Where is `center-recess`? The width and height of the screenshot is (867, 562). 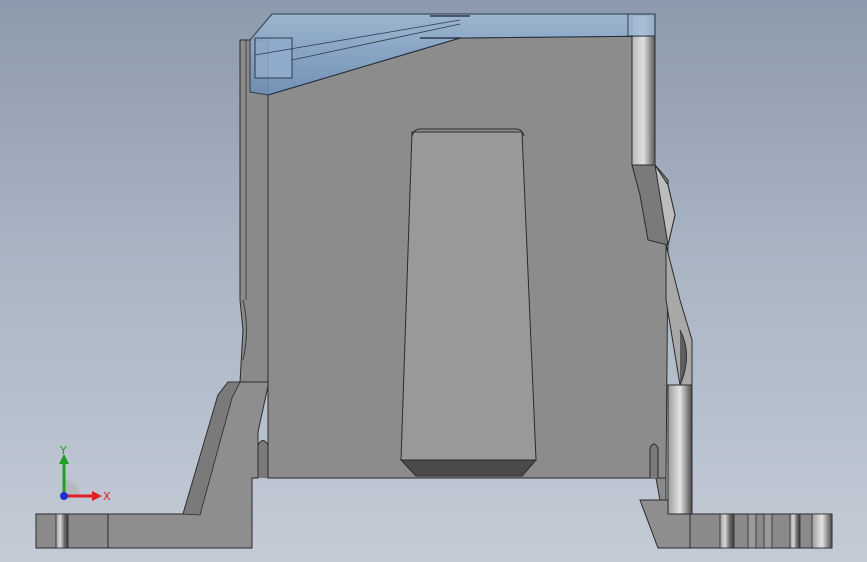 center-recess is located at coordinates (468, 302).